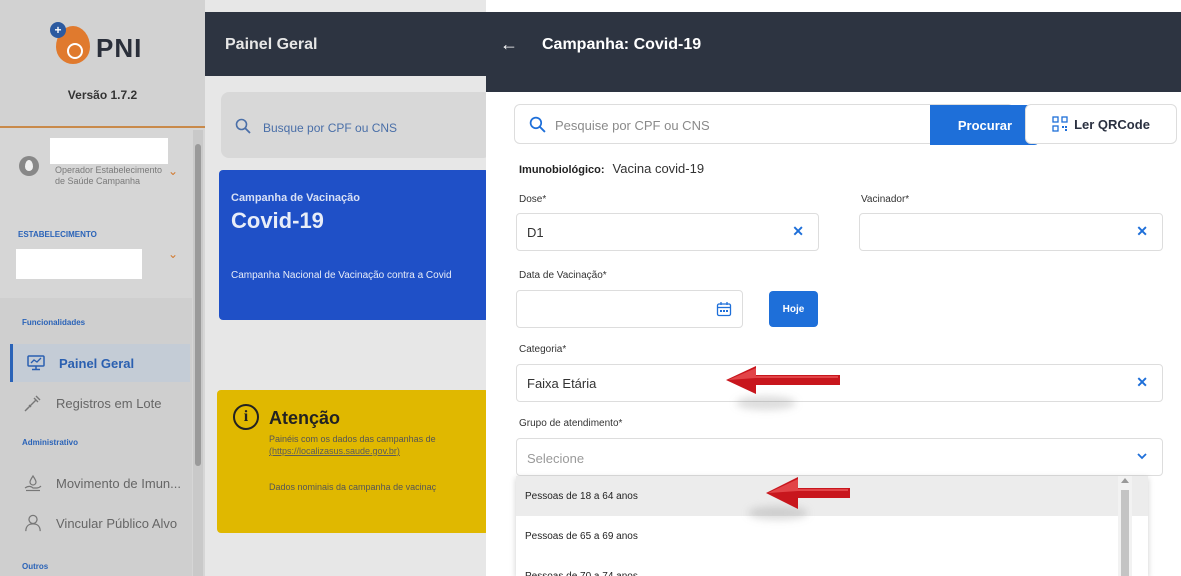 This screenshot has width=1181, height=576. I want to click on sidebar-scrollbar, so click(198, 353).